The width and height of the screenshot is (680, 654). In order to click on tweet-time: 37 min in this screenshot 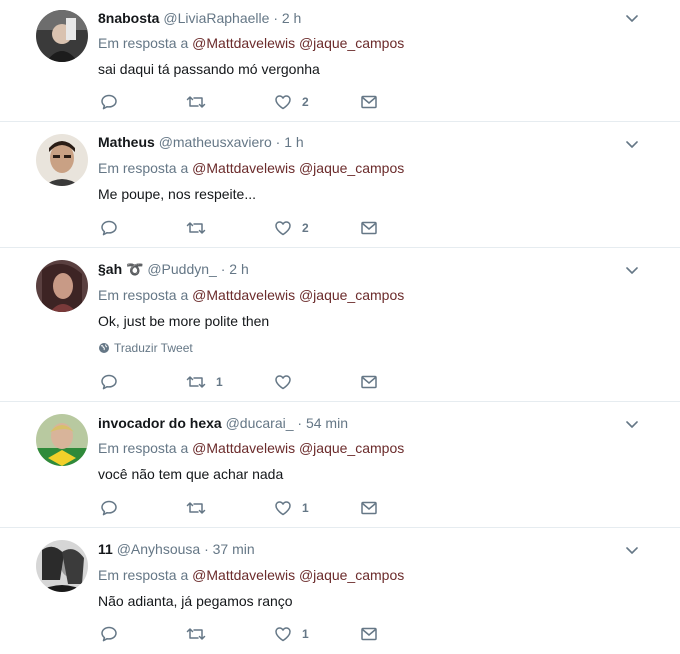, I will do `click(234, 549)`.